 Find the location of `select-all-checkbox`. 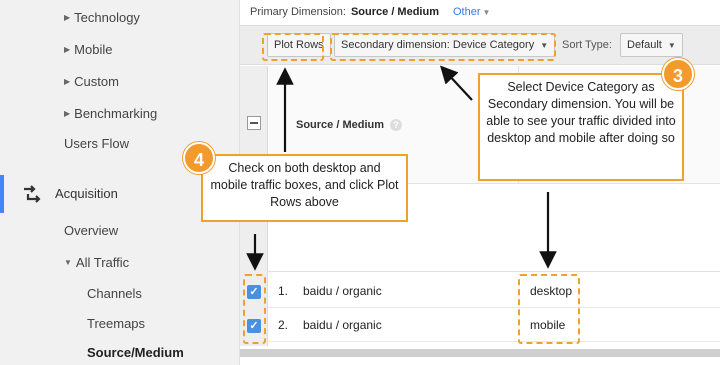

select-all-checkbox is located at coordinates (254, 123).